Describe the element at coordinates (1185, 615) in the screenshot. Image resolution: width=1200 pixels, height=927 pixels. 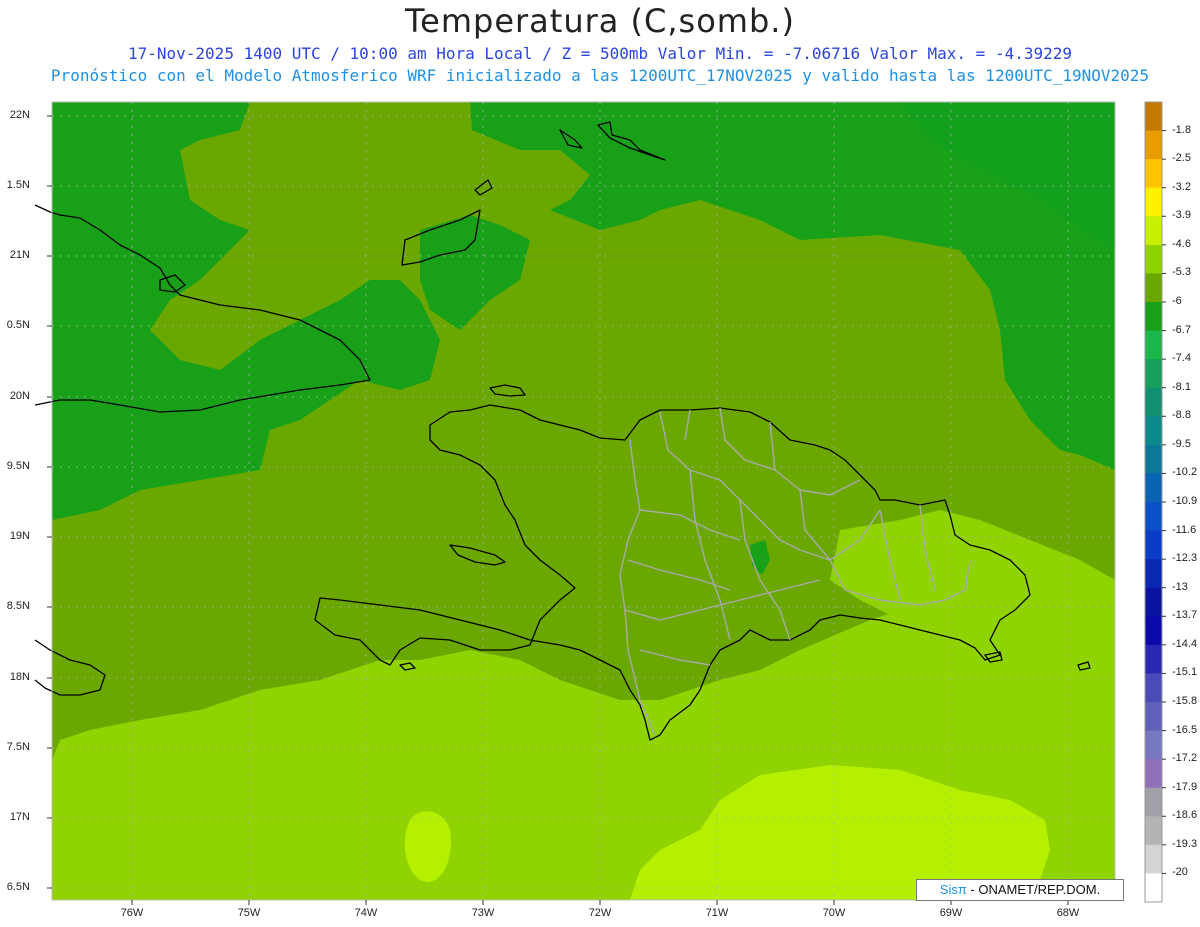
I see `colorbar-tick-label: -13.7` at that location.